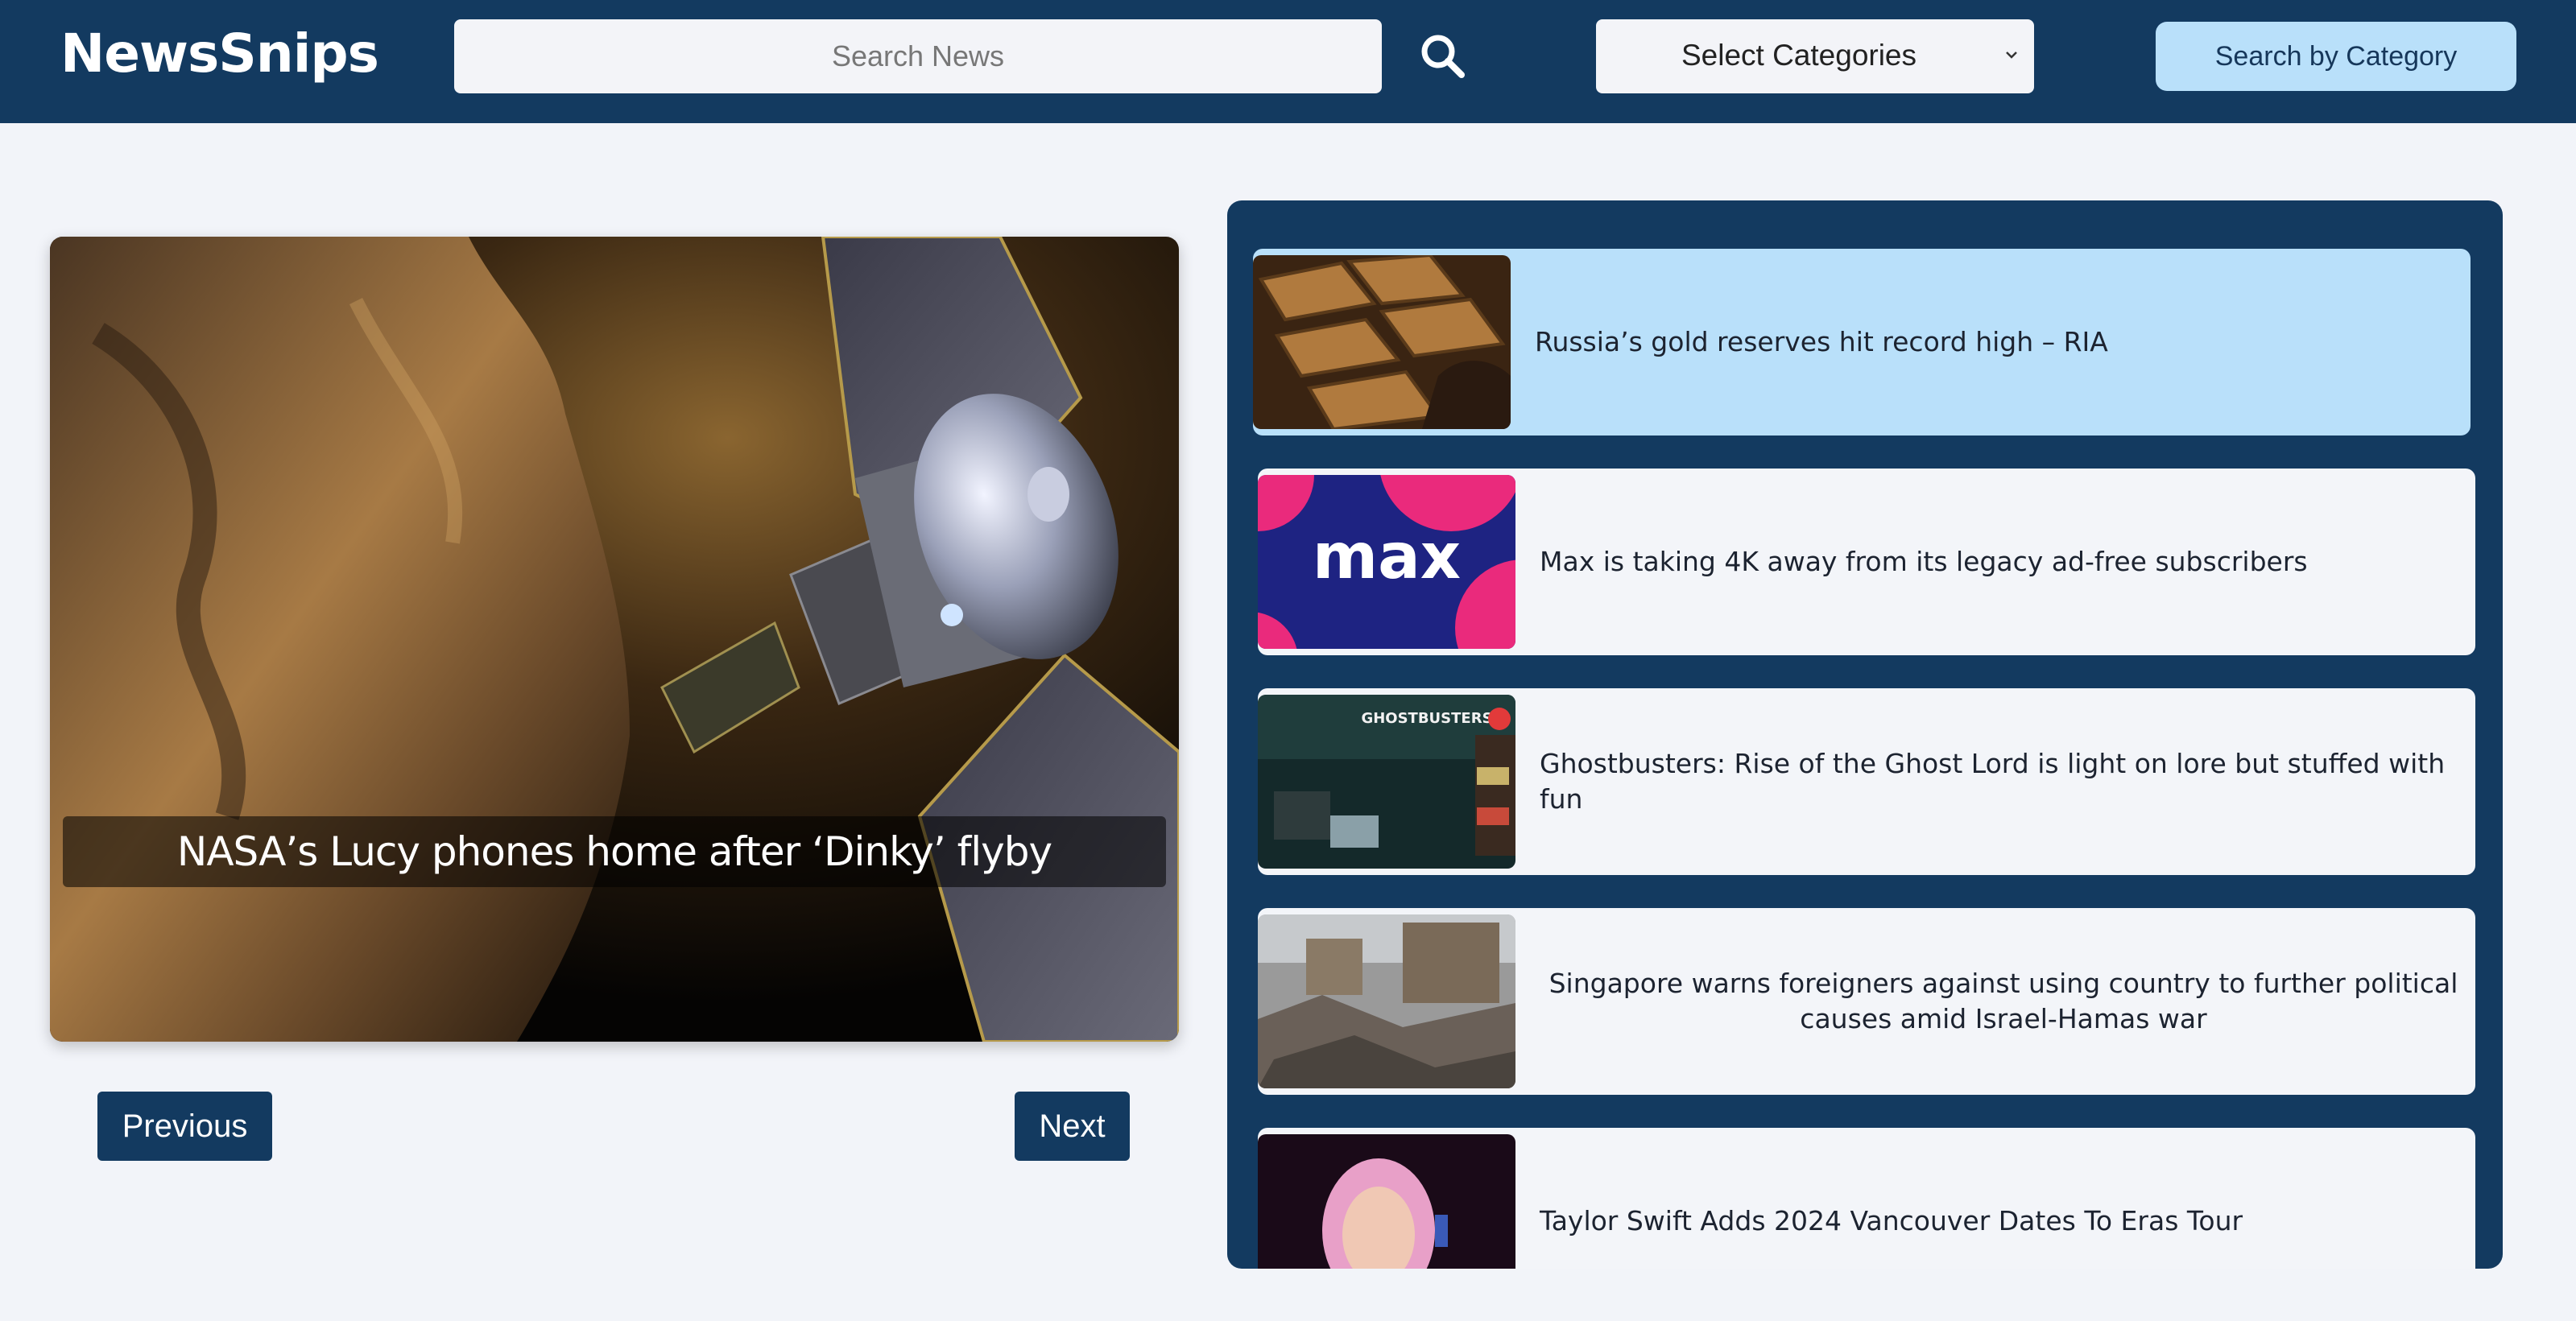 Image resolution: width=2576 pixels, height=1321 pixels. Describe the element at coordinates (184, 1126) in the screenshot. I see `previous-button: Previous` at that location.